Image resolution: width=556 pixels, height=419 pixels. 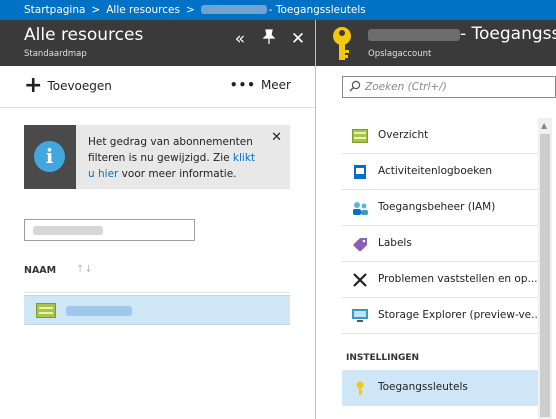 What do you see at coordinates (46, 310) in the screenshot?
I see `storage-account-icon` at bounding box center [46, 310].